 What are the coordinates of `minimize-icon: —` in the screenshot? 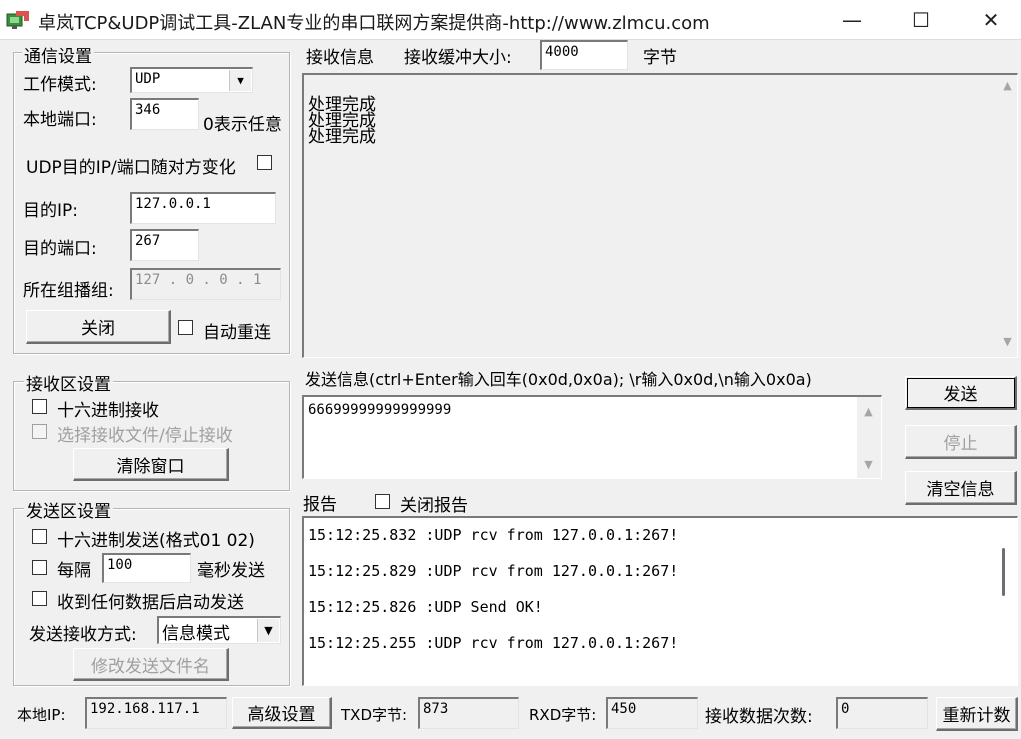 It's located at (852, 20).